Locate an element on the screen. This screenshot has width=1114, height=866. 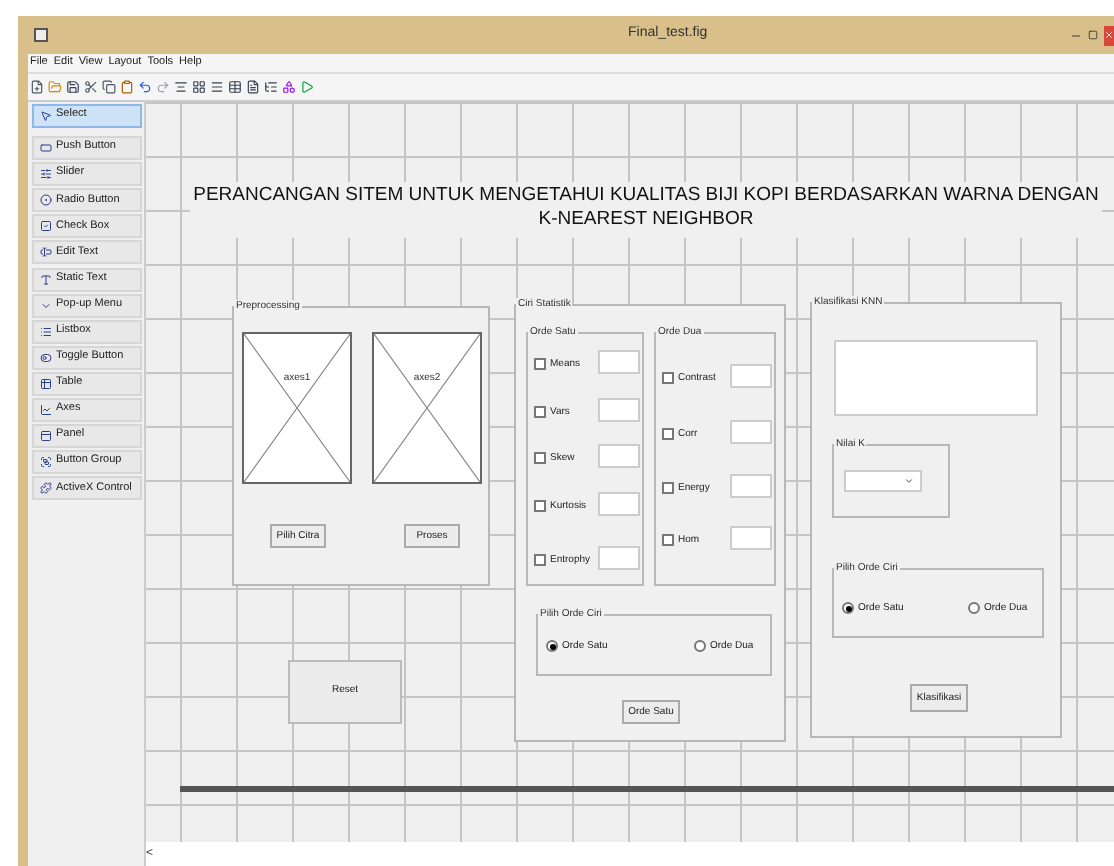
copy-icon is located at coordinates (109, 87).